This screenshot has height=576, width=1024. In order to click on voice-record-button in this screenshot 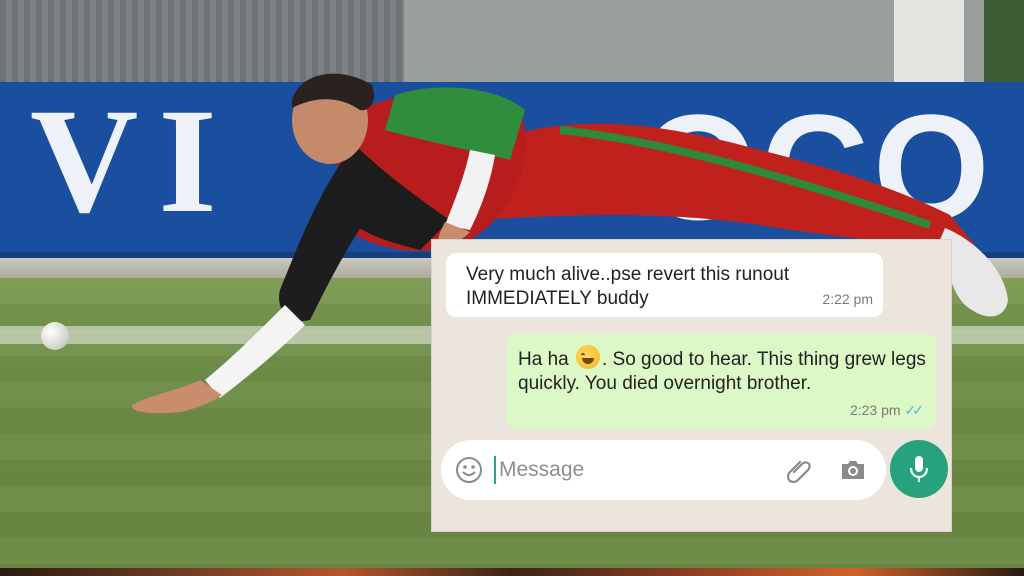, I will do `click(919, 469)`.